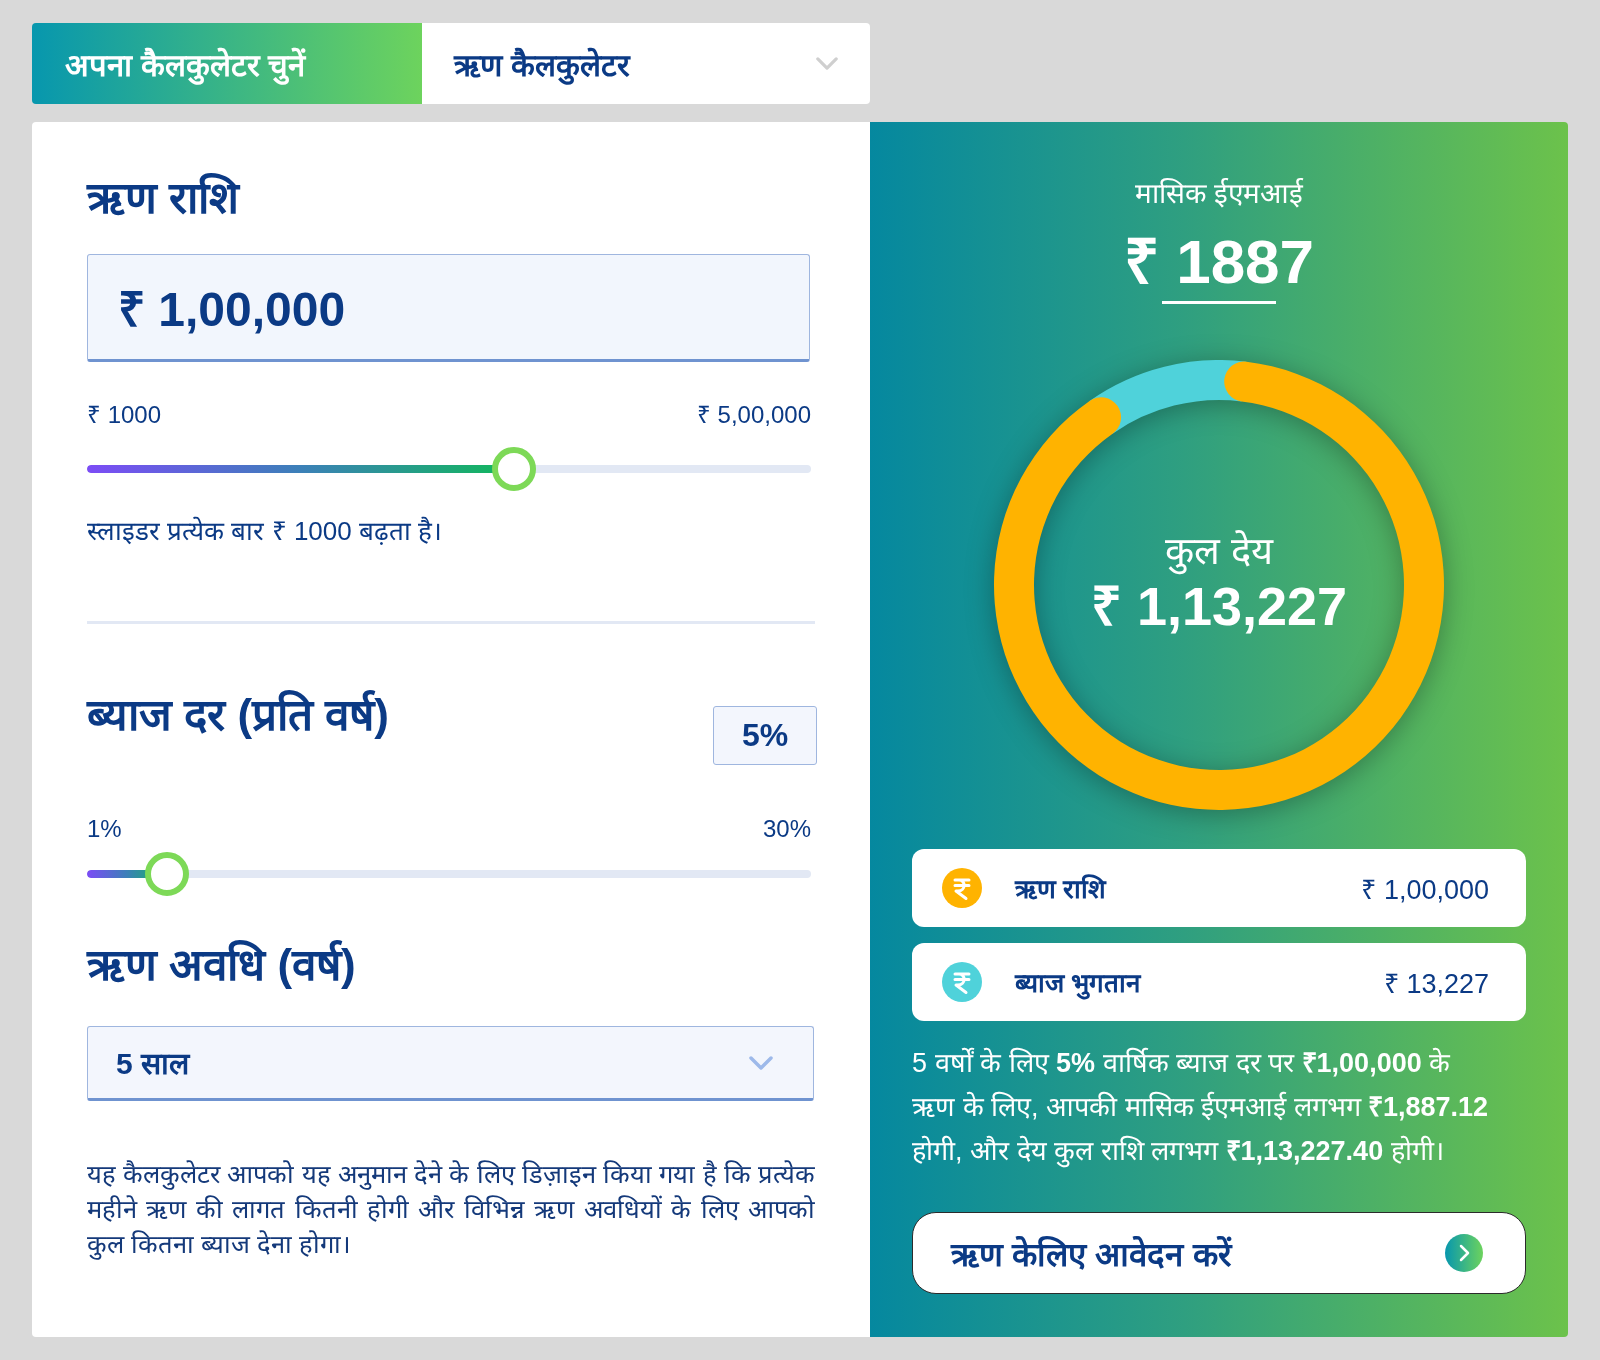 The image size is (1600, 1360). I want to click on summary-text: 5 वर्षों के लिए 5% वार्षिक ब्याज दर पर ₹1,00,000 के ऋण के लिए, आपकी मासिक ईएमआई लगभग ₹1,887.12 होगी, और देय कुल राशि लगभग ₹1,13,227.40 होगी।, so click(1201, 1108).